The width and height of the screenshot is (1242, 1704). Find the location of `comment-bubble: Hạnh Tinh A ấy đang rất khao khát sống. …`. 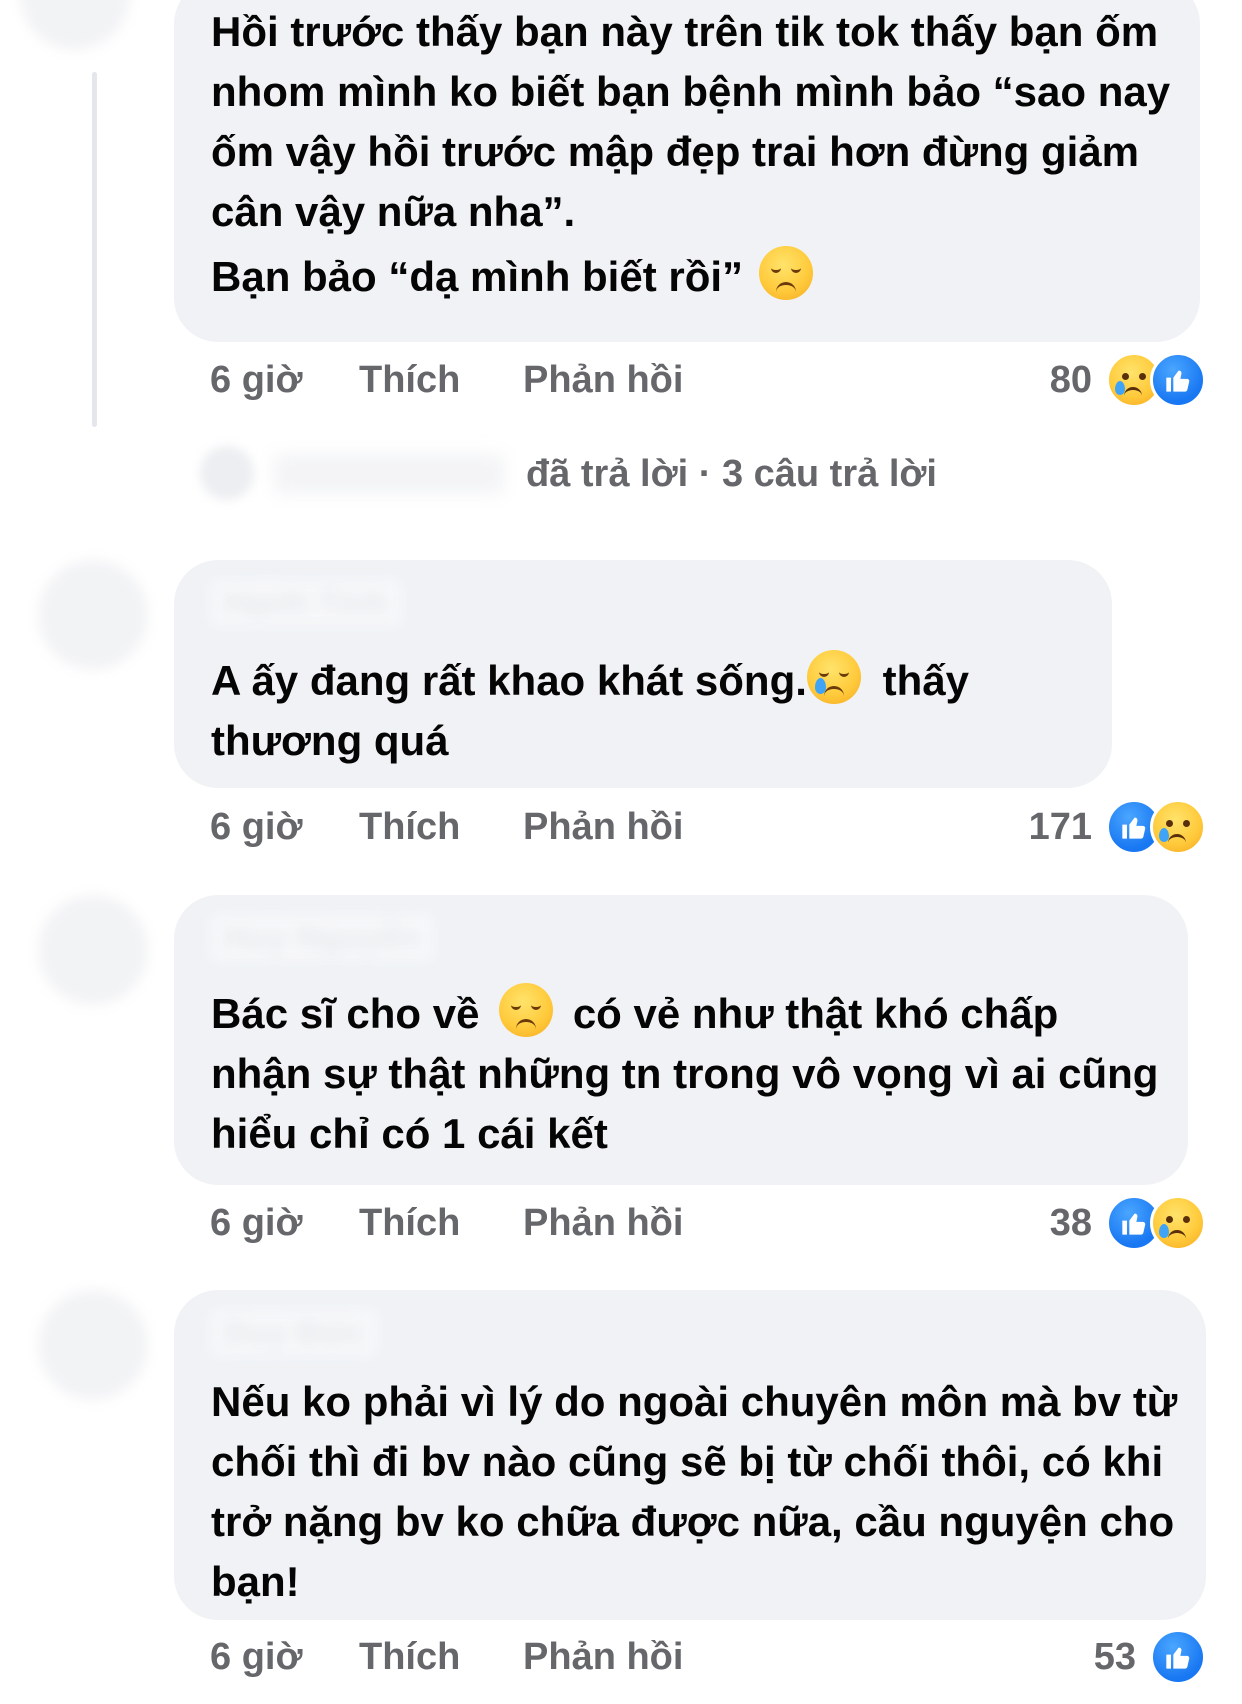

comment-bubble: Hạnh Tinh A ấy đang rất khao khát sống. … is located at coordinates (643, 674).